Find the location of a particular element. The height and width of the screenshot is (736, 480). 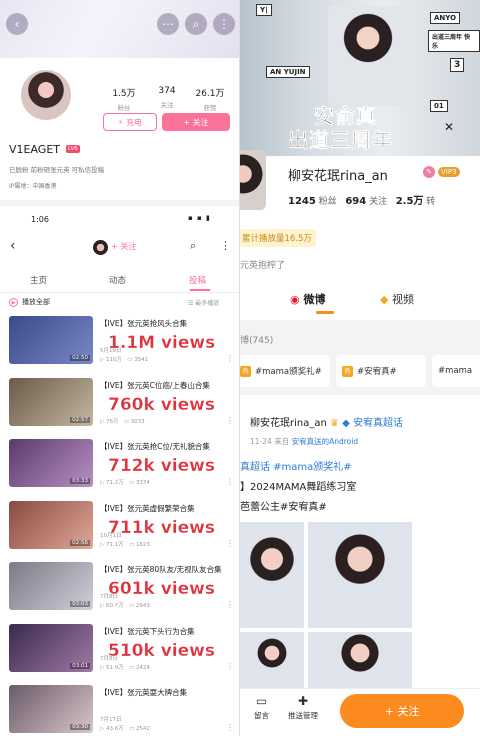

follow-link: + 关注 is located at coordinates (123, 246).